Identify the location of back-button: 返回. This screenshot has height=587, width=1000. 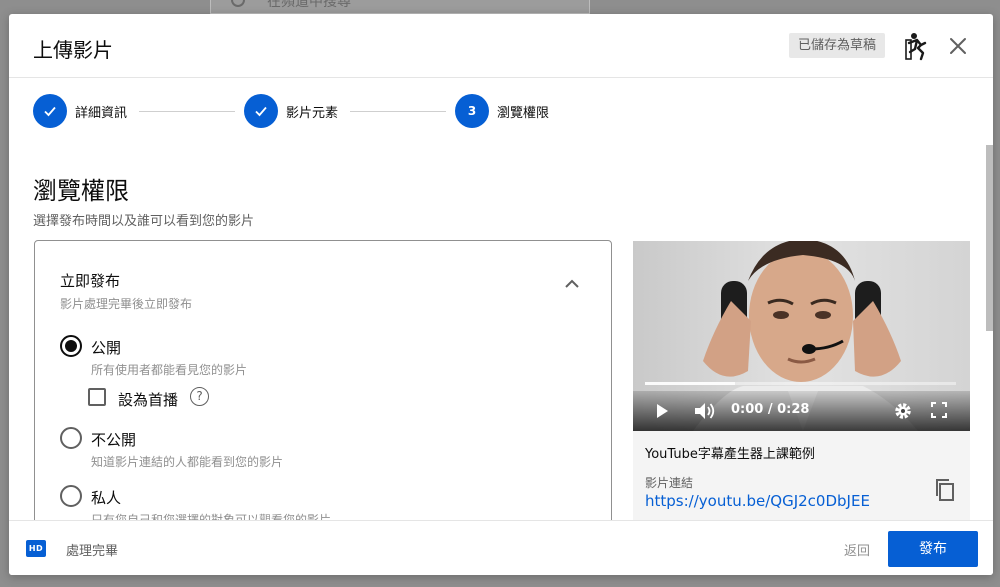
(857, 549).